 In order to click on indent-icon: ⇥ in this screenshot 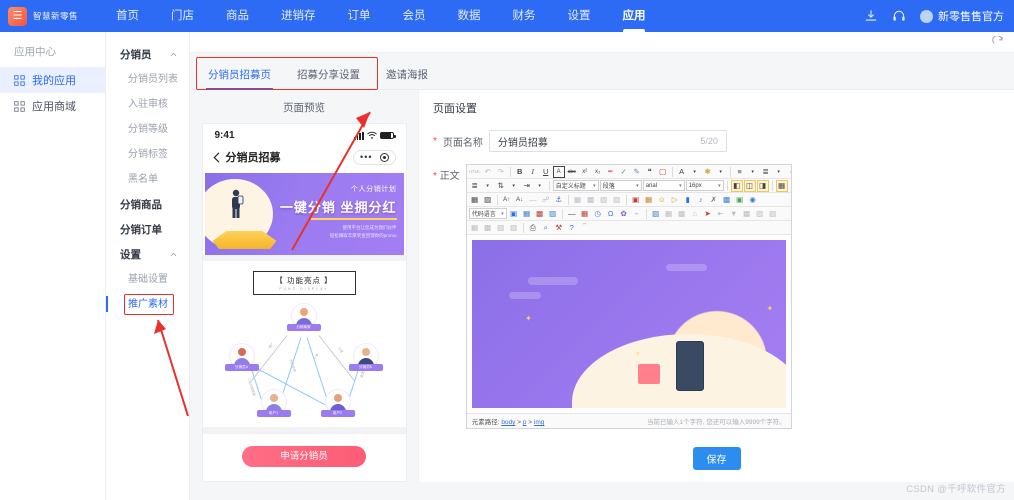, I will do `click(527, 186)`.